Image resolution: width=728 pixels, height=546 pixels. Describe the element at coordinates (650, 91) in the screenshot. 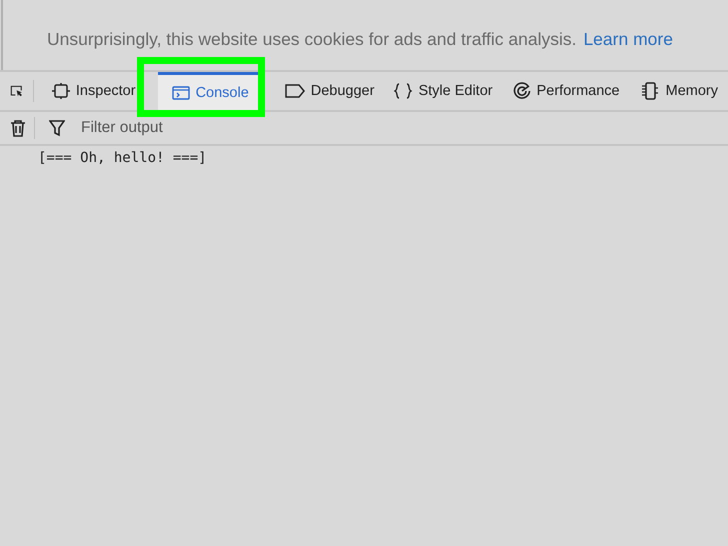

I see `memory-chip-icon` at that location.